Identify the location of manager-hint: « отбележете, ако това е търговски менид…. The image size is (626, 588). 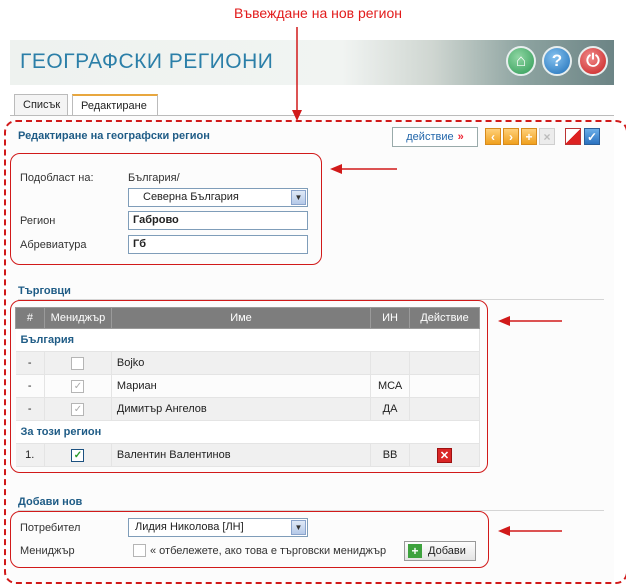
(268, 551).